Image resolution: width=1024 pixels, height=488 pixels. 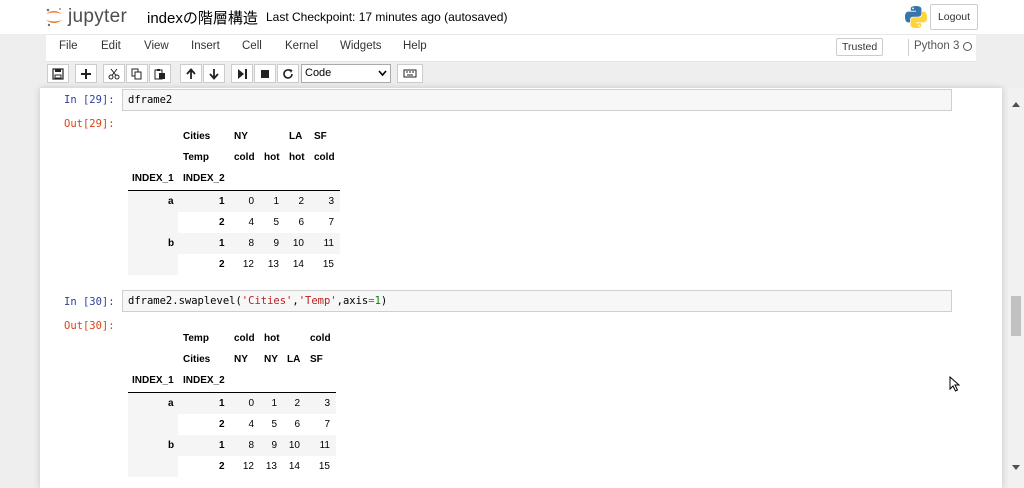 I want to click on menu-edit: Edit, so click(x=111, y=46).